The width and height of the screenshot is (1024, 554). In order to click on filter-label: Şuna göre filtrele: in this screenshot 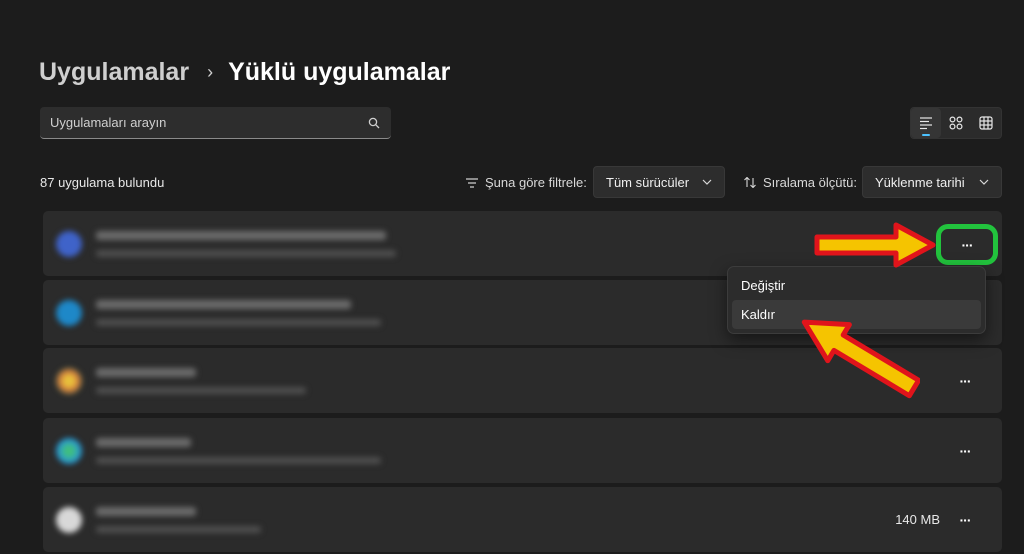, I will do `click(526, 182)`.